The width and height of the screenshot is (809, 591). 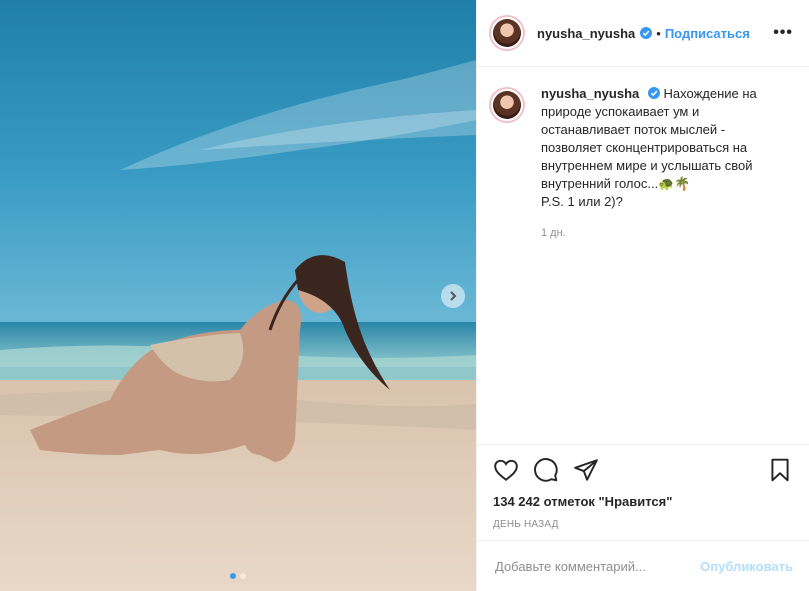 What do you see at coordinates (507, 33) in the screenshot?
I see `avatar` at bounding box center [507, 33].